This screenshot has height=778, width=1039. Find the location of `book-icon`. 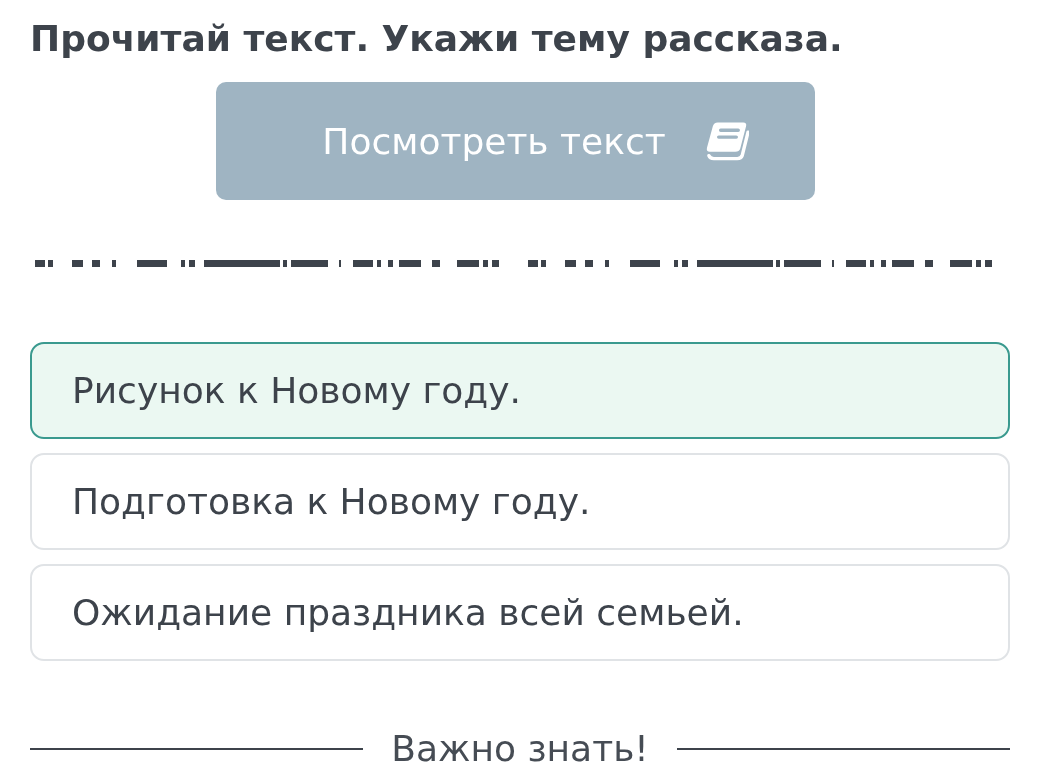

book-icon is located at coordinates (727, 141).